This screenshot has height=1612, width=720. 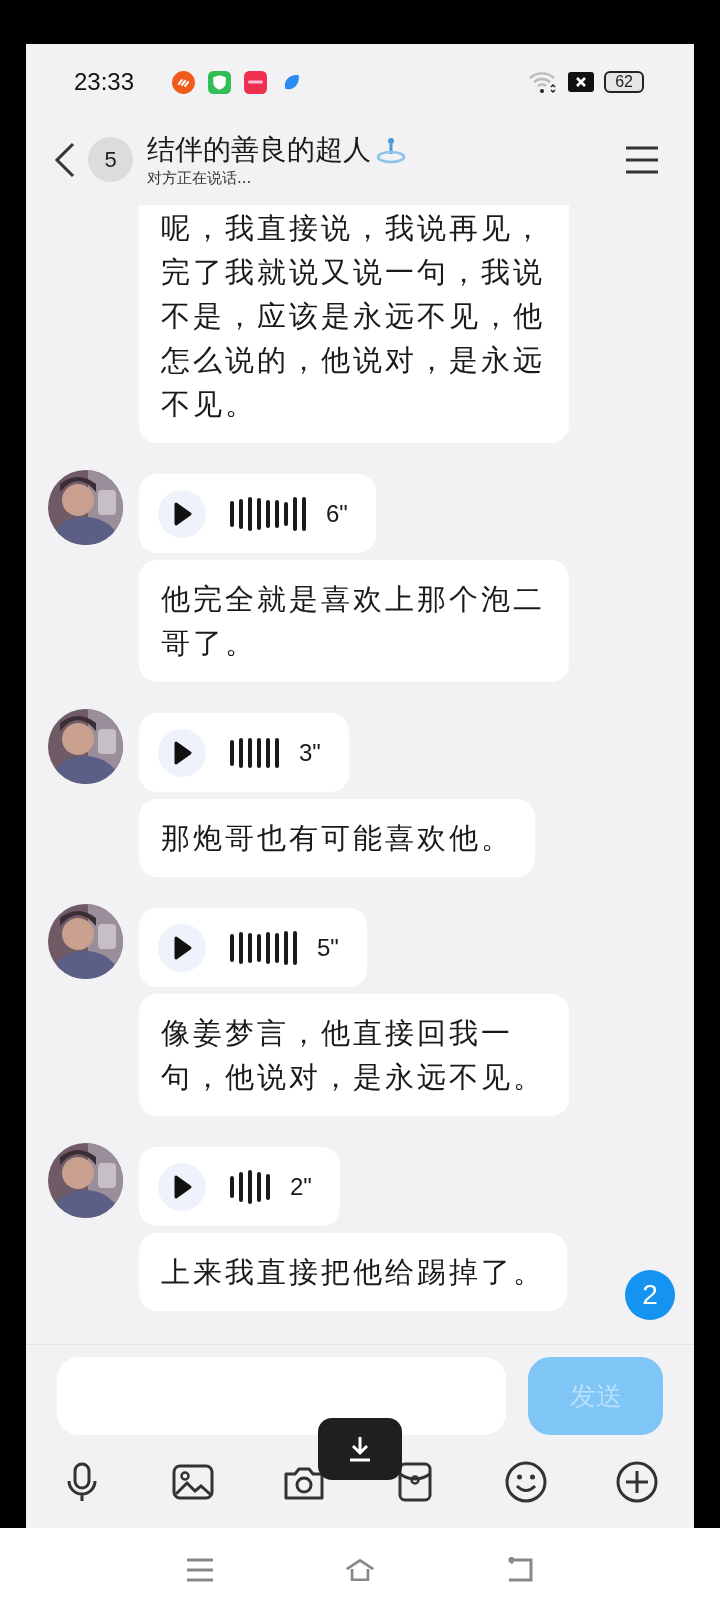 I want to click on message-bubble: 那炮哥也有可能喜欢他。, so click(x=337, y=838).